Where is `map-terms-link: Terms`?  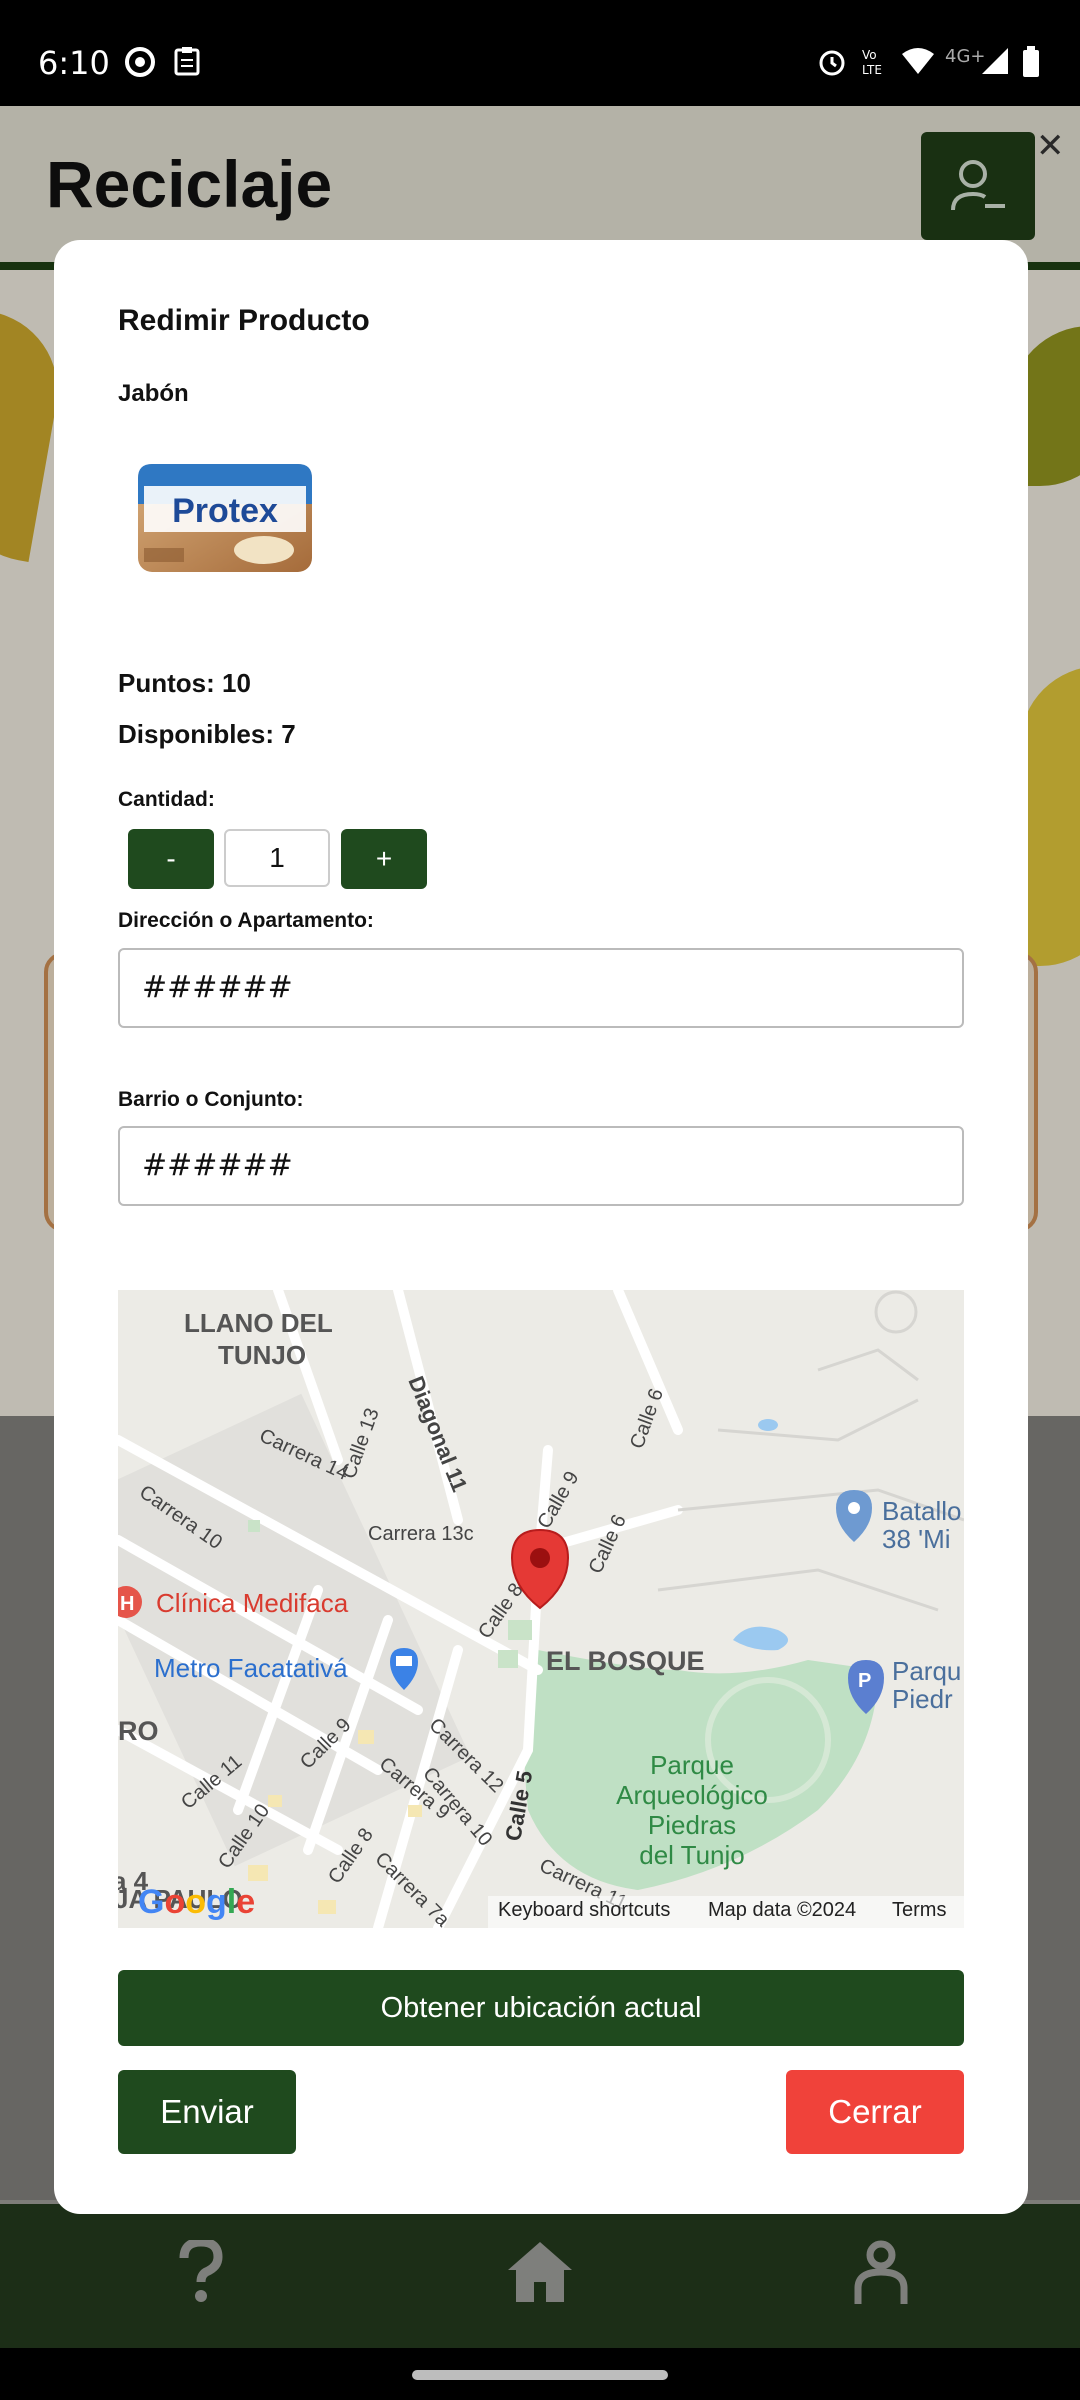
map-terms-link: Terms is located at coordinates (919, 1910).